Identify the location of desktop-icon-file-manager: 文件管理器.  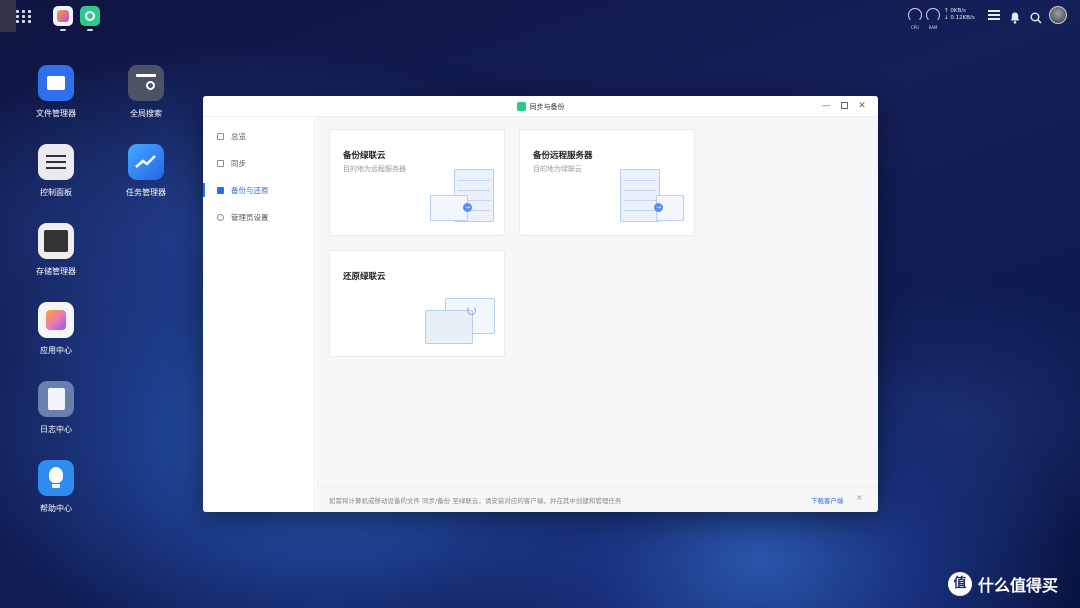
(56, 92).